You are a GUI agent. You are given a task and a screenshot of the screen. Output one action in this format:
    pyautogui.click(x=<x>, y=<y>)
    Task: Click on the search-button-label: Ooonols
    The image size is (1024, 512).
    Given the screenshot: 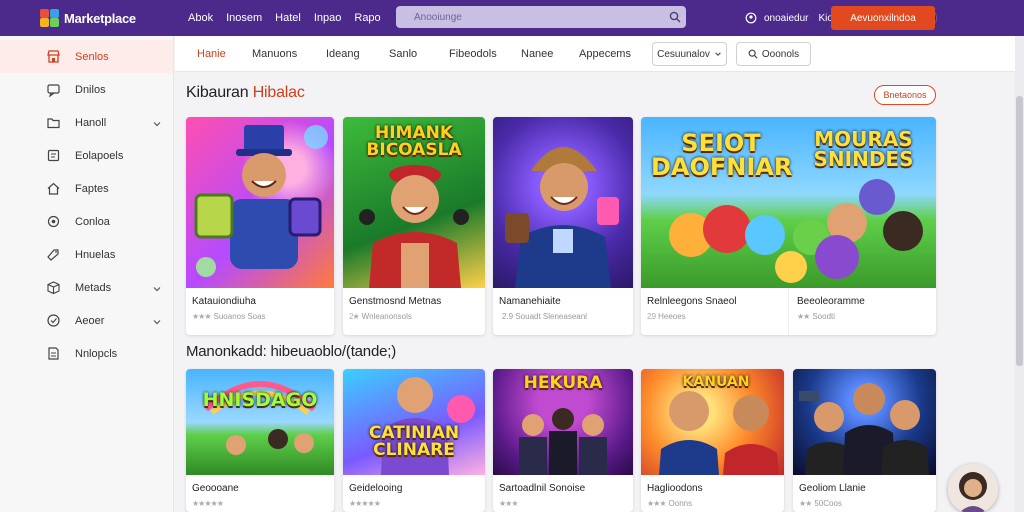 What is the action you would take?
    pyautogui.click(x=780, y=54)
    